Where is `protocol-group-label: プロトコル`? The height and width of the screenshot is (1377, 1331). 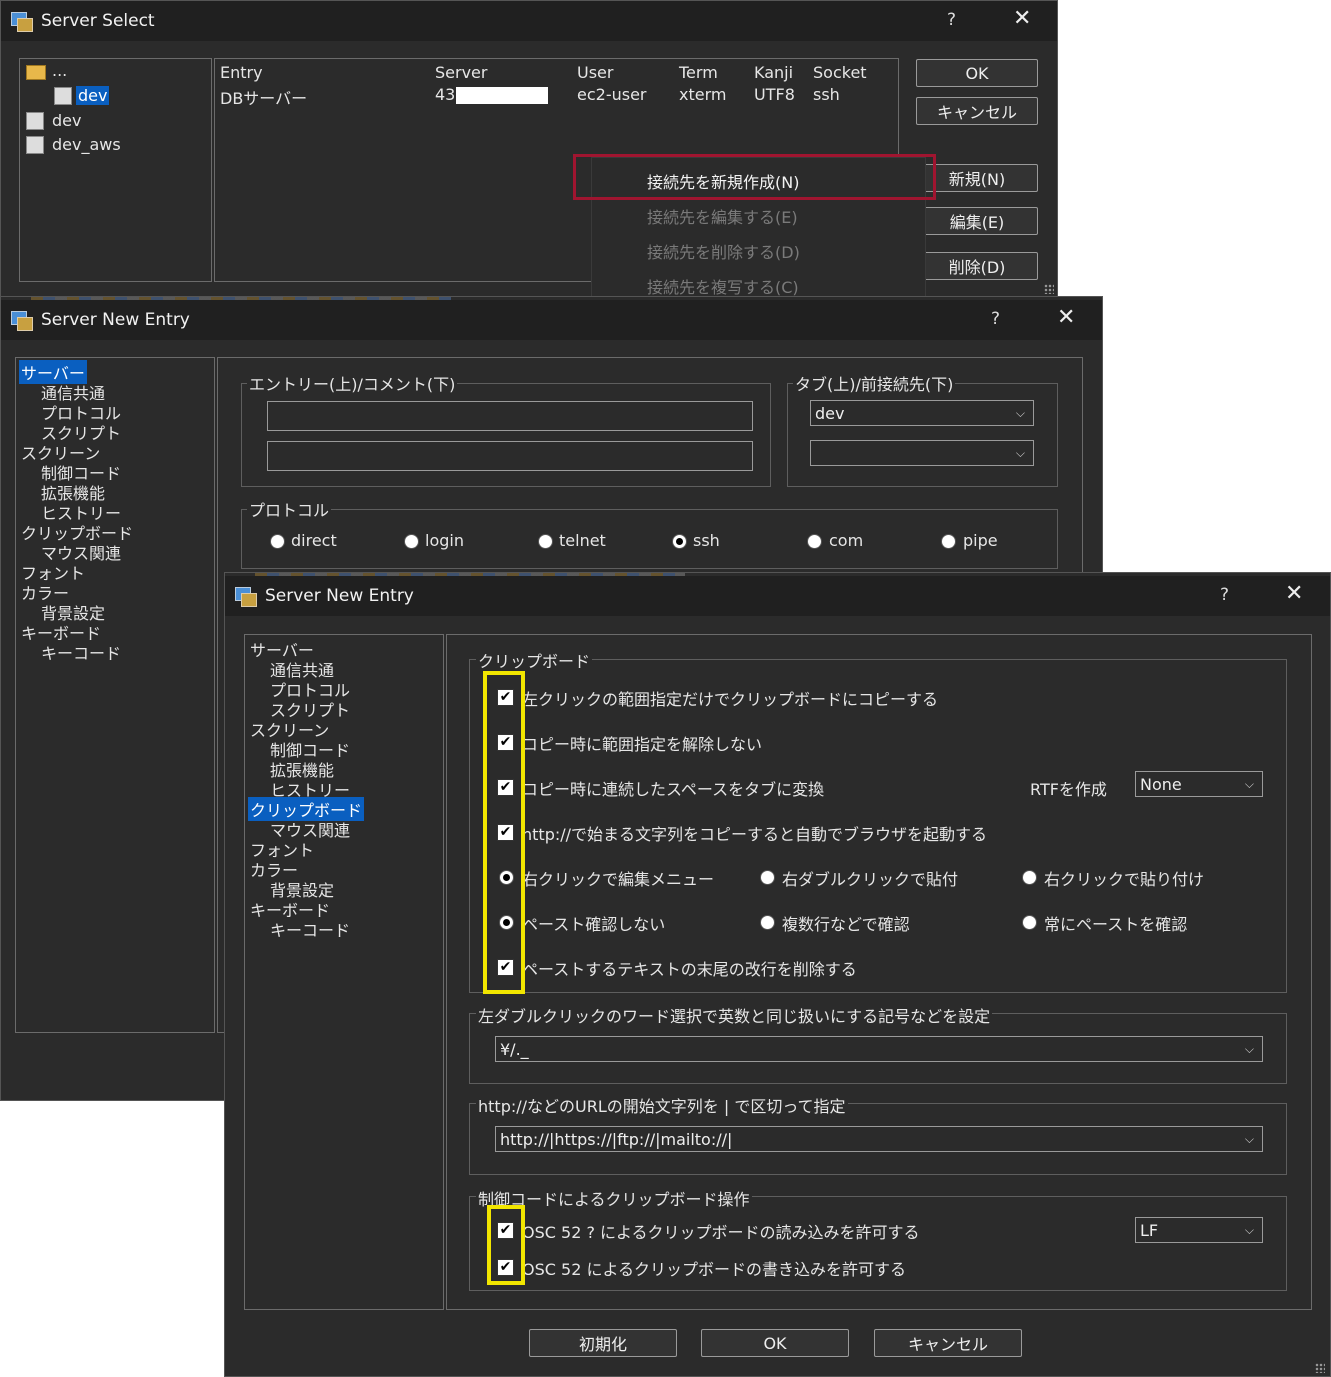 protocol-group-label: プロトコル is located at coordinates (289, 509).